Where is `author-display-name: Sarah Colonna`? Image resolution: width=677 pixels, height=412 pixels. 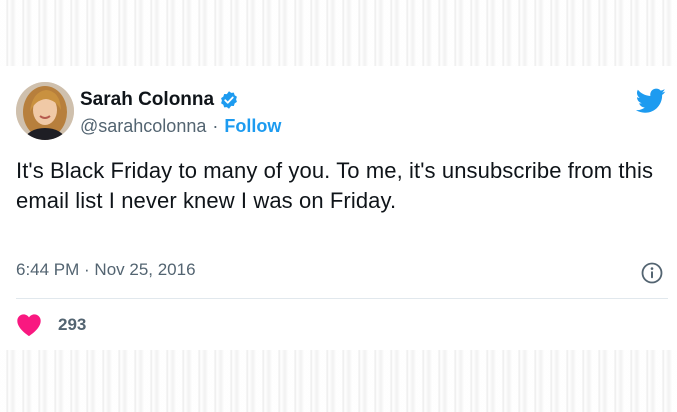 author-display-name: Sarah Colonna is located at coordinates (147, 100).